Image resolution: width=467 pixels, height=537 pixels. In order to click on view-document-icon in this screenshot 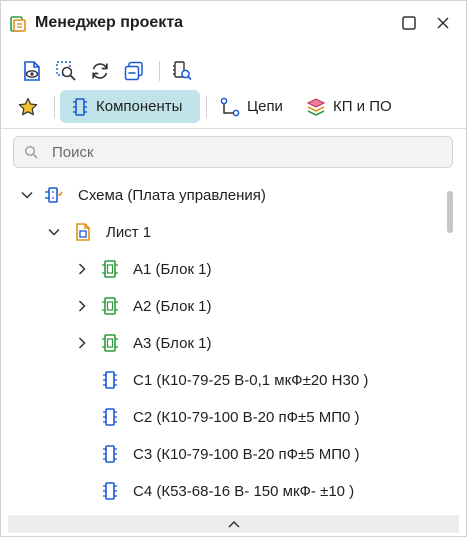, I will do `click(32, 71)`.